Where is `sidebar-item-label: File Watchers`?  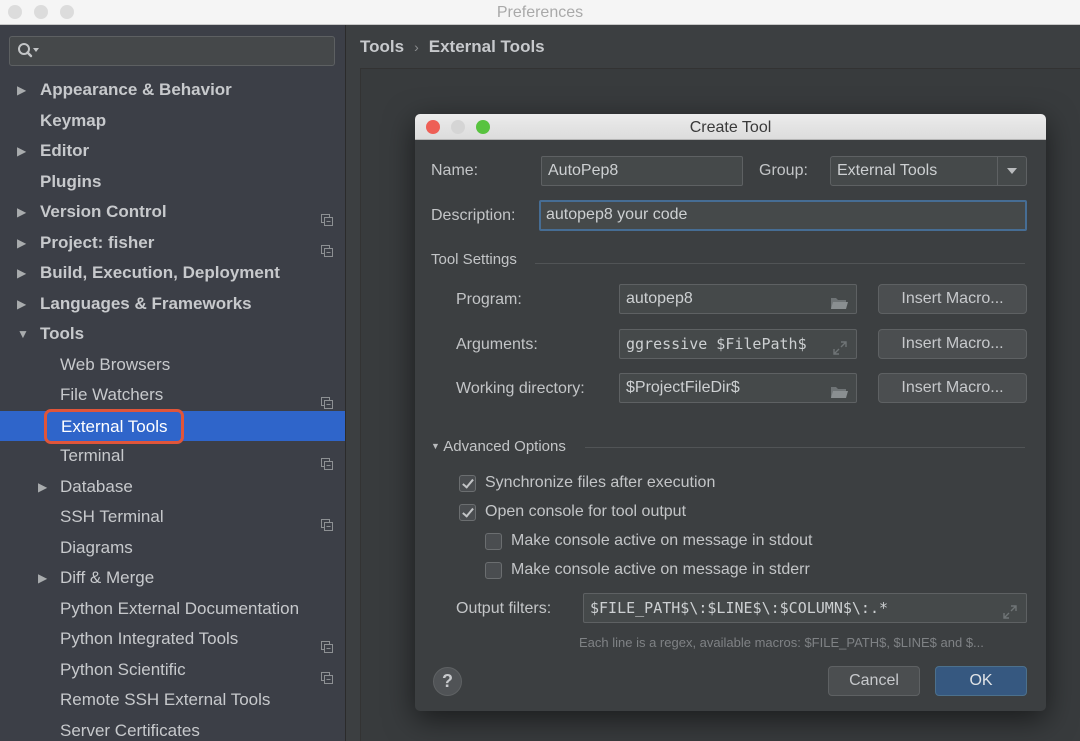 sidebar-item-label: File Watchers is located at coordinates (112, 394).